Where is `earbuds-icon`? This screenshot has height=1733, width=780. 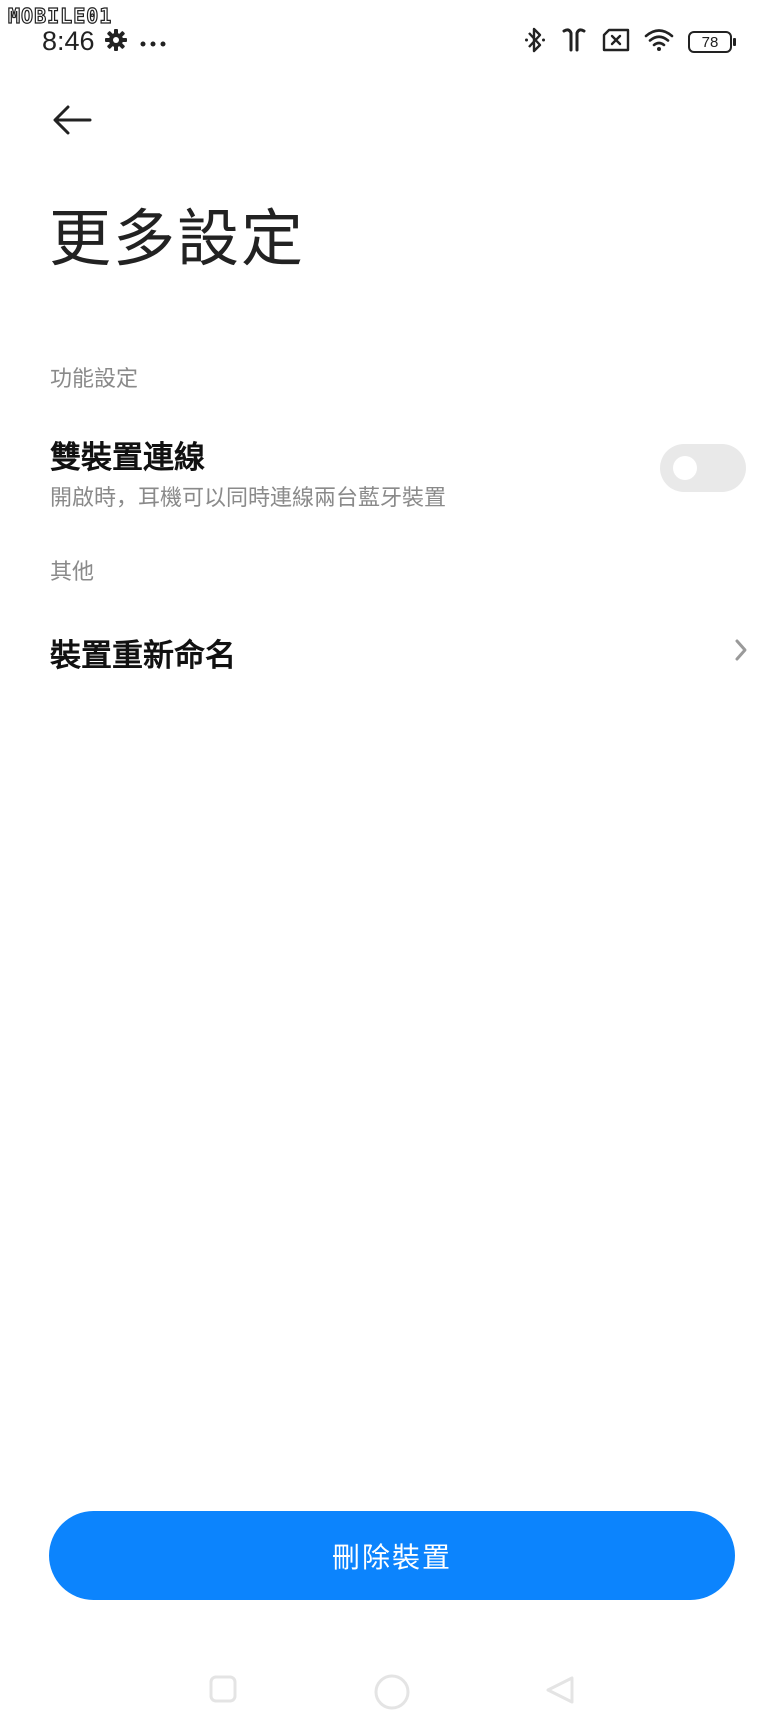
earbuds-icon is located at coordinates (574, 42).